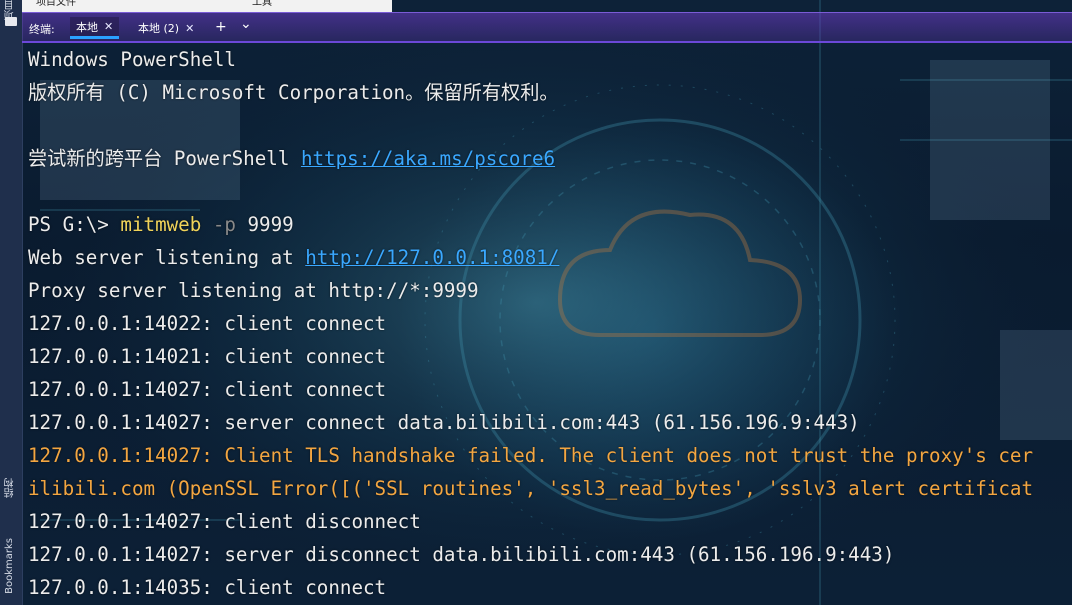 The image size is (1072, 605). Describe the element at coordinates (207, 389) in the screenshot. I see `terminal-text: 127.0.0.1:14027: client connect` at that location.